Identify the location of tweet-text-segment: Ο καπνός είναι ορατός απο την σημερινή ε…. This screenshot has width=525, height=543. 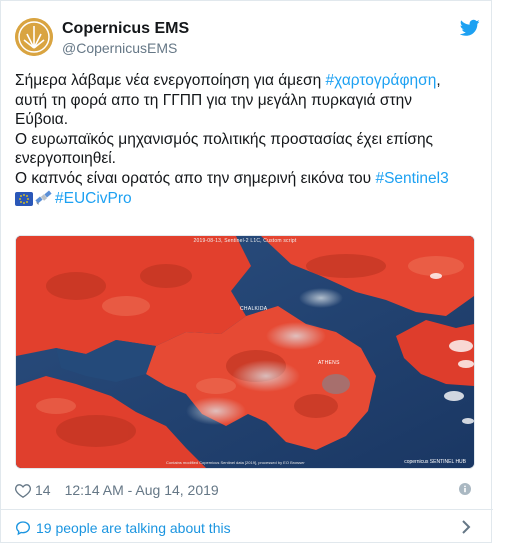
(195, 178).